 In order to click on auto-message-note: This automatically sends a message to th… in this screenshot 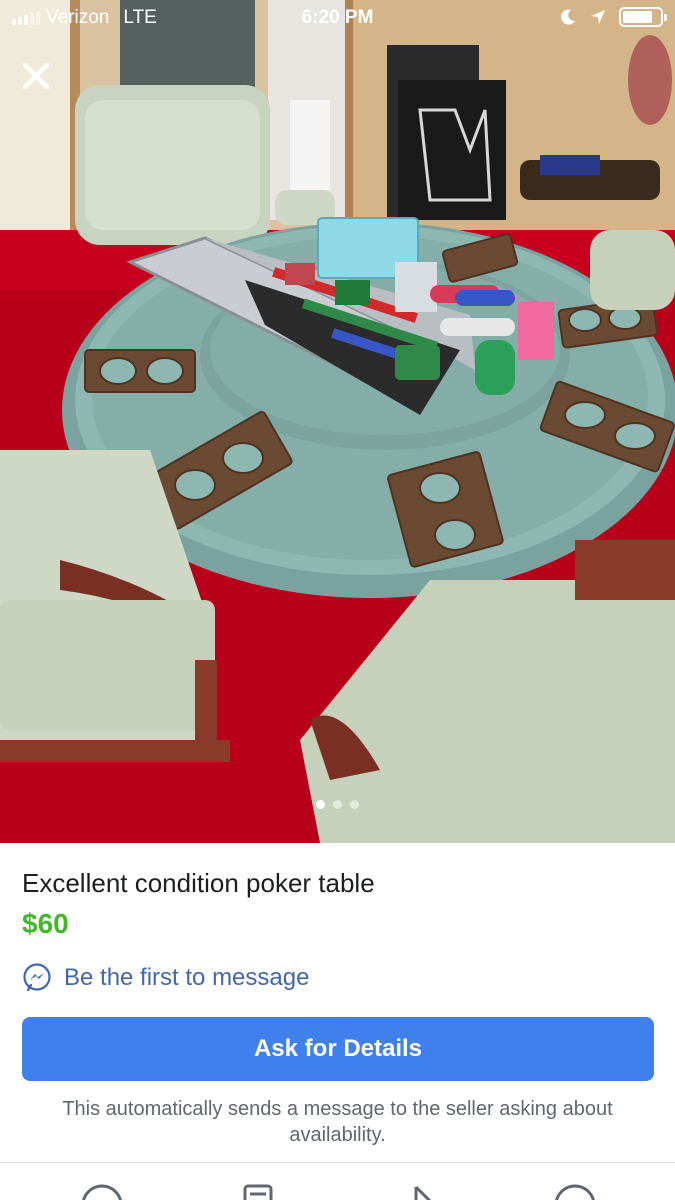, I will do `click(337, 1122)`.